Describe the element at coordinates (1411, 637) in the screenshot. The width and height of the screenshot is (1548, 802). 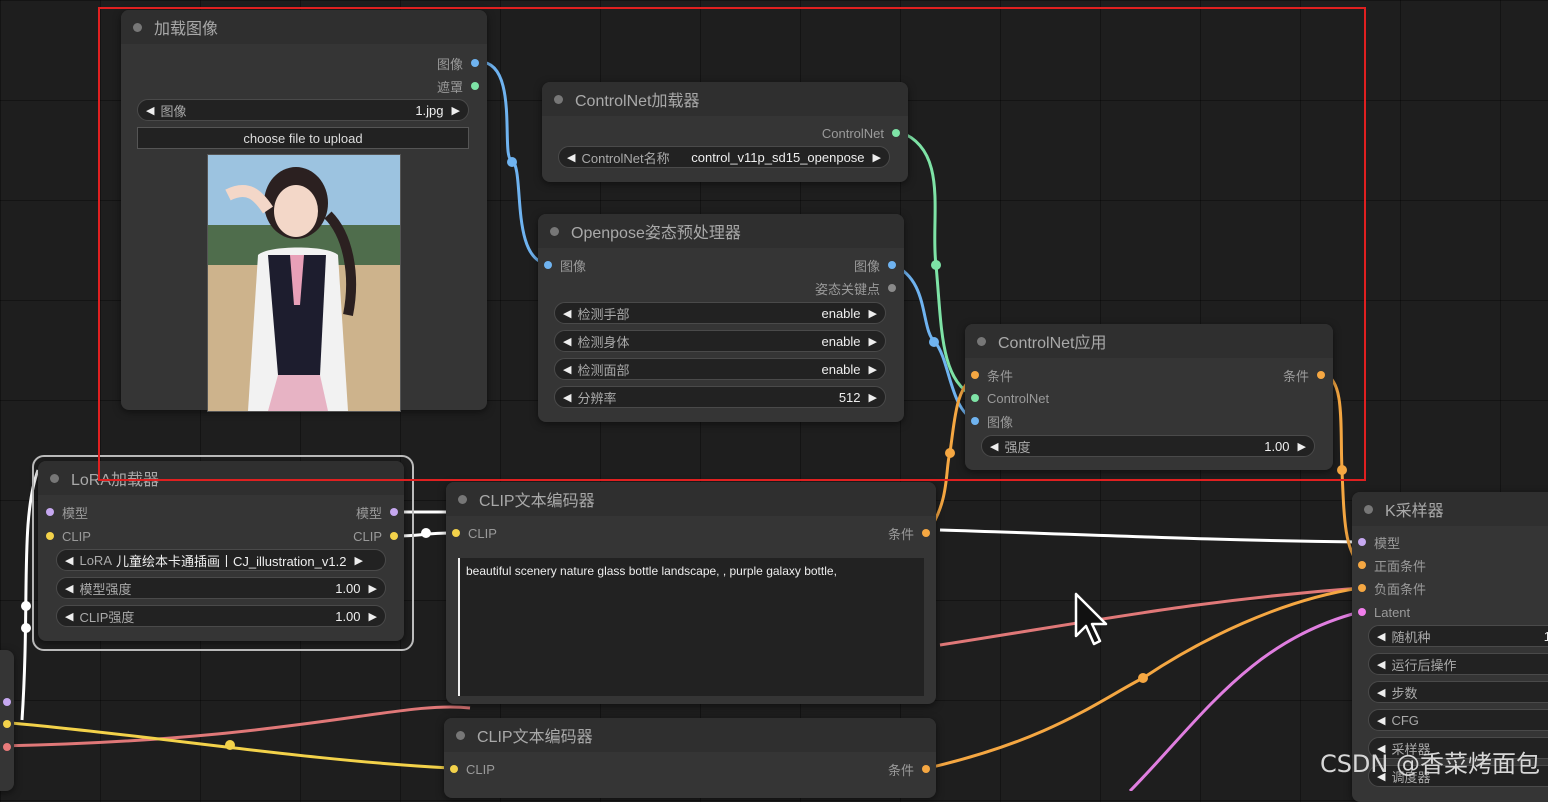
I see `widget-label: 随机种` at that location.